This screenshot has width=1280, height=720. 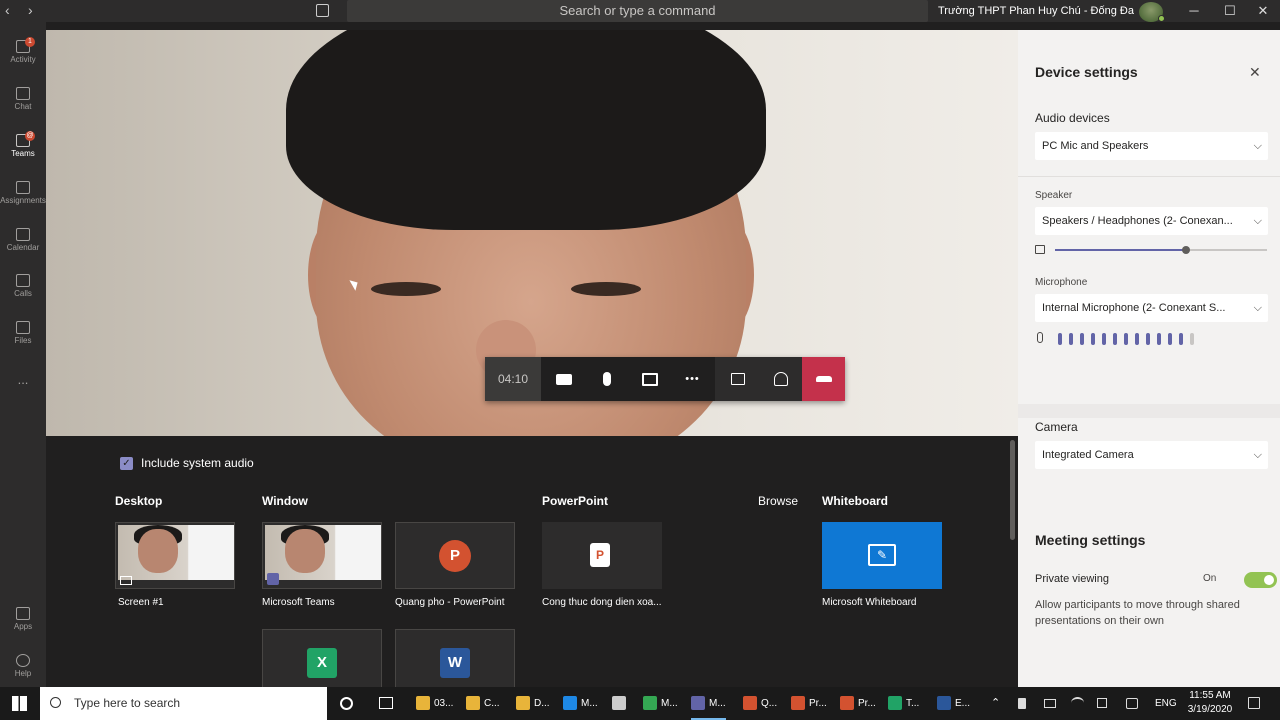 I want to click on microphone-icon, so click(x=606, y=379).